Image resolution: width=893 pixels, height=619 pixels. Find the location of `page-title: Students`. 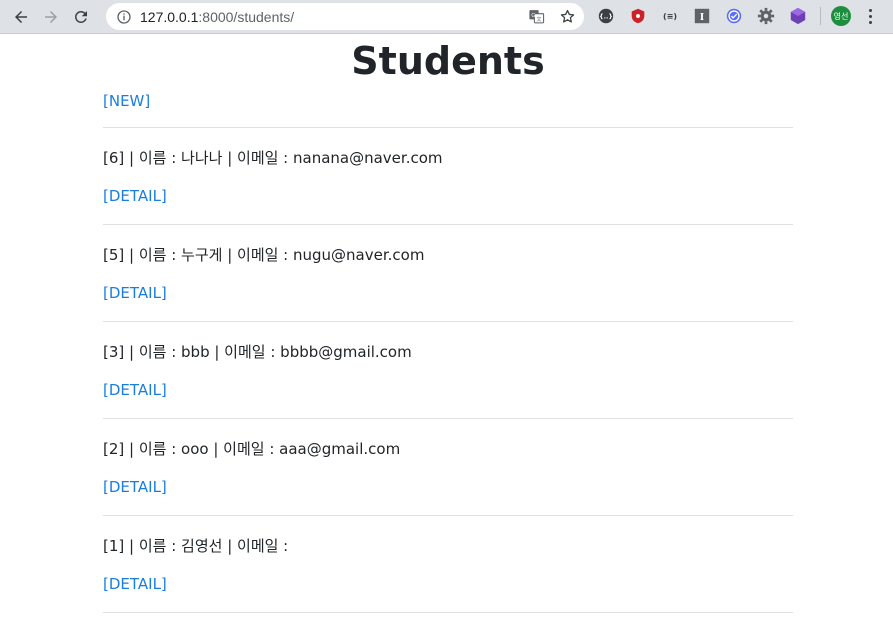

page-title: Students is located at coordinates (448, 61).